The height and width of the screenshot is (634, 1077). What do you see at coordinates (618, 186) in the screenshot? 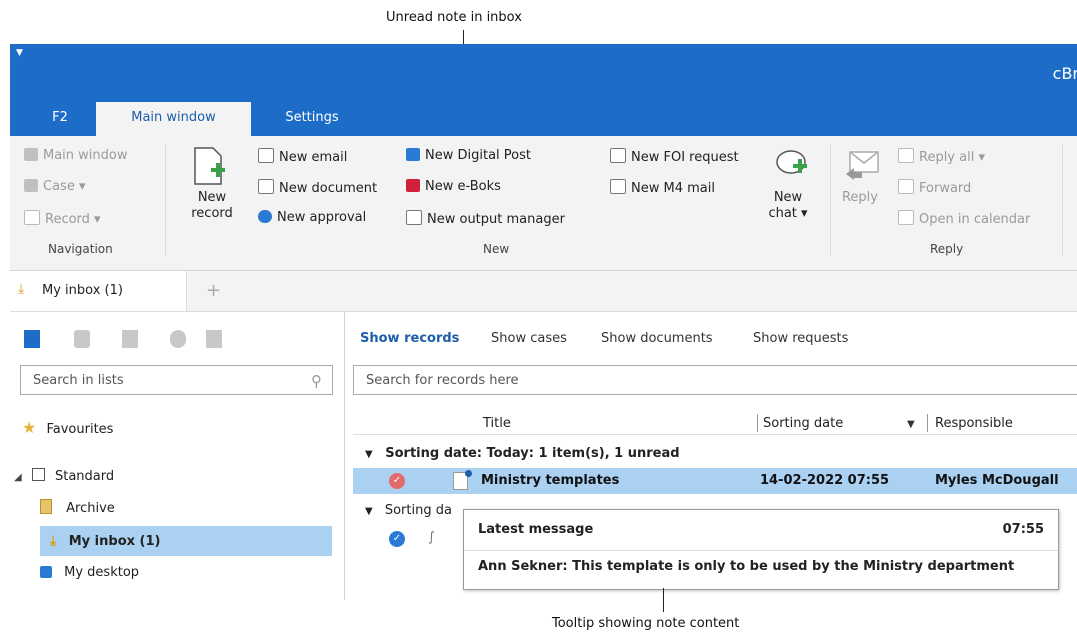
I see `m4-mail-icon` at bounding box center [618, 186].